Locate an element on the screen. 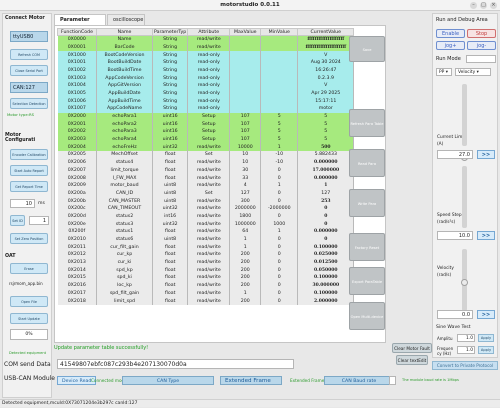  can-type-select: Extended Frame is located at coordinates (251, 380).